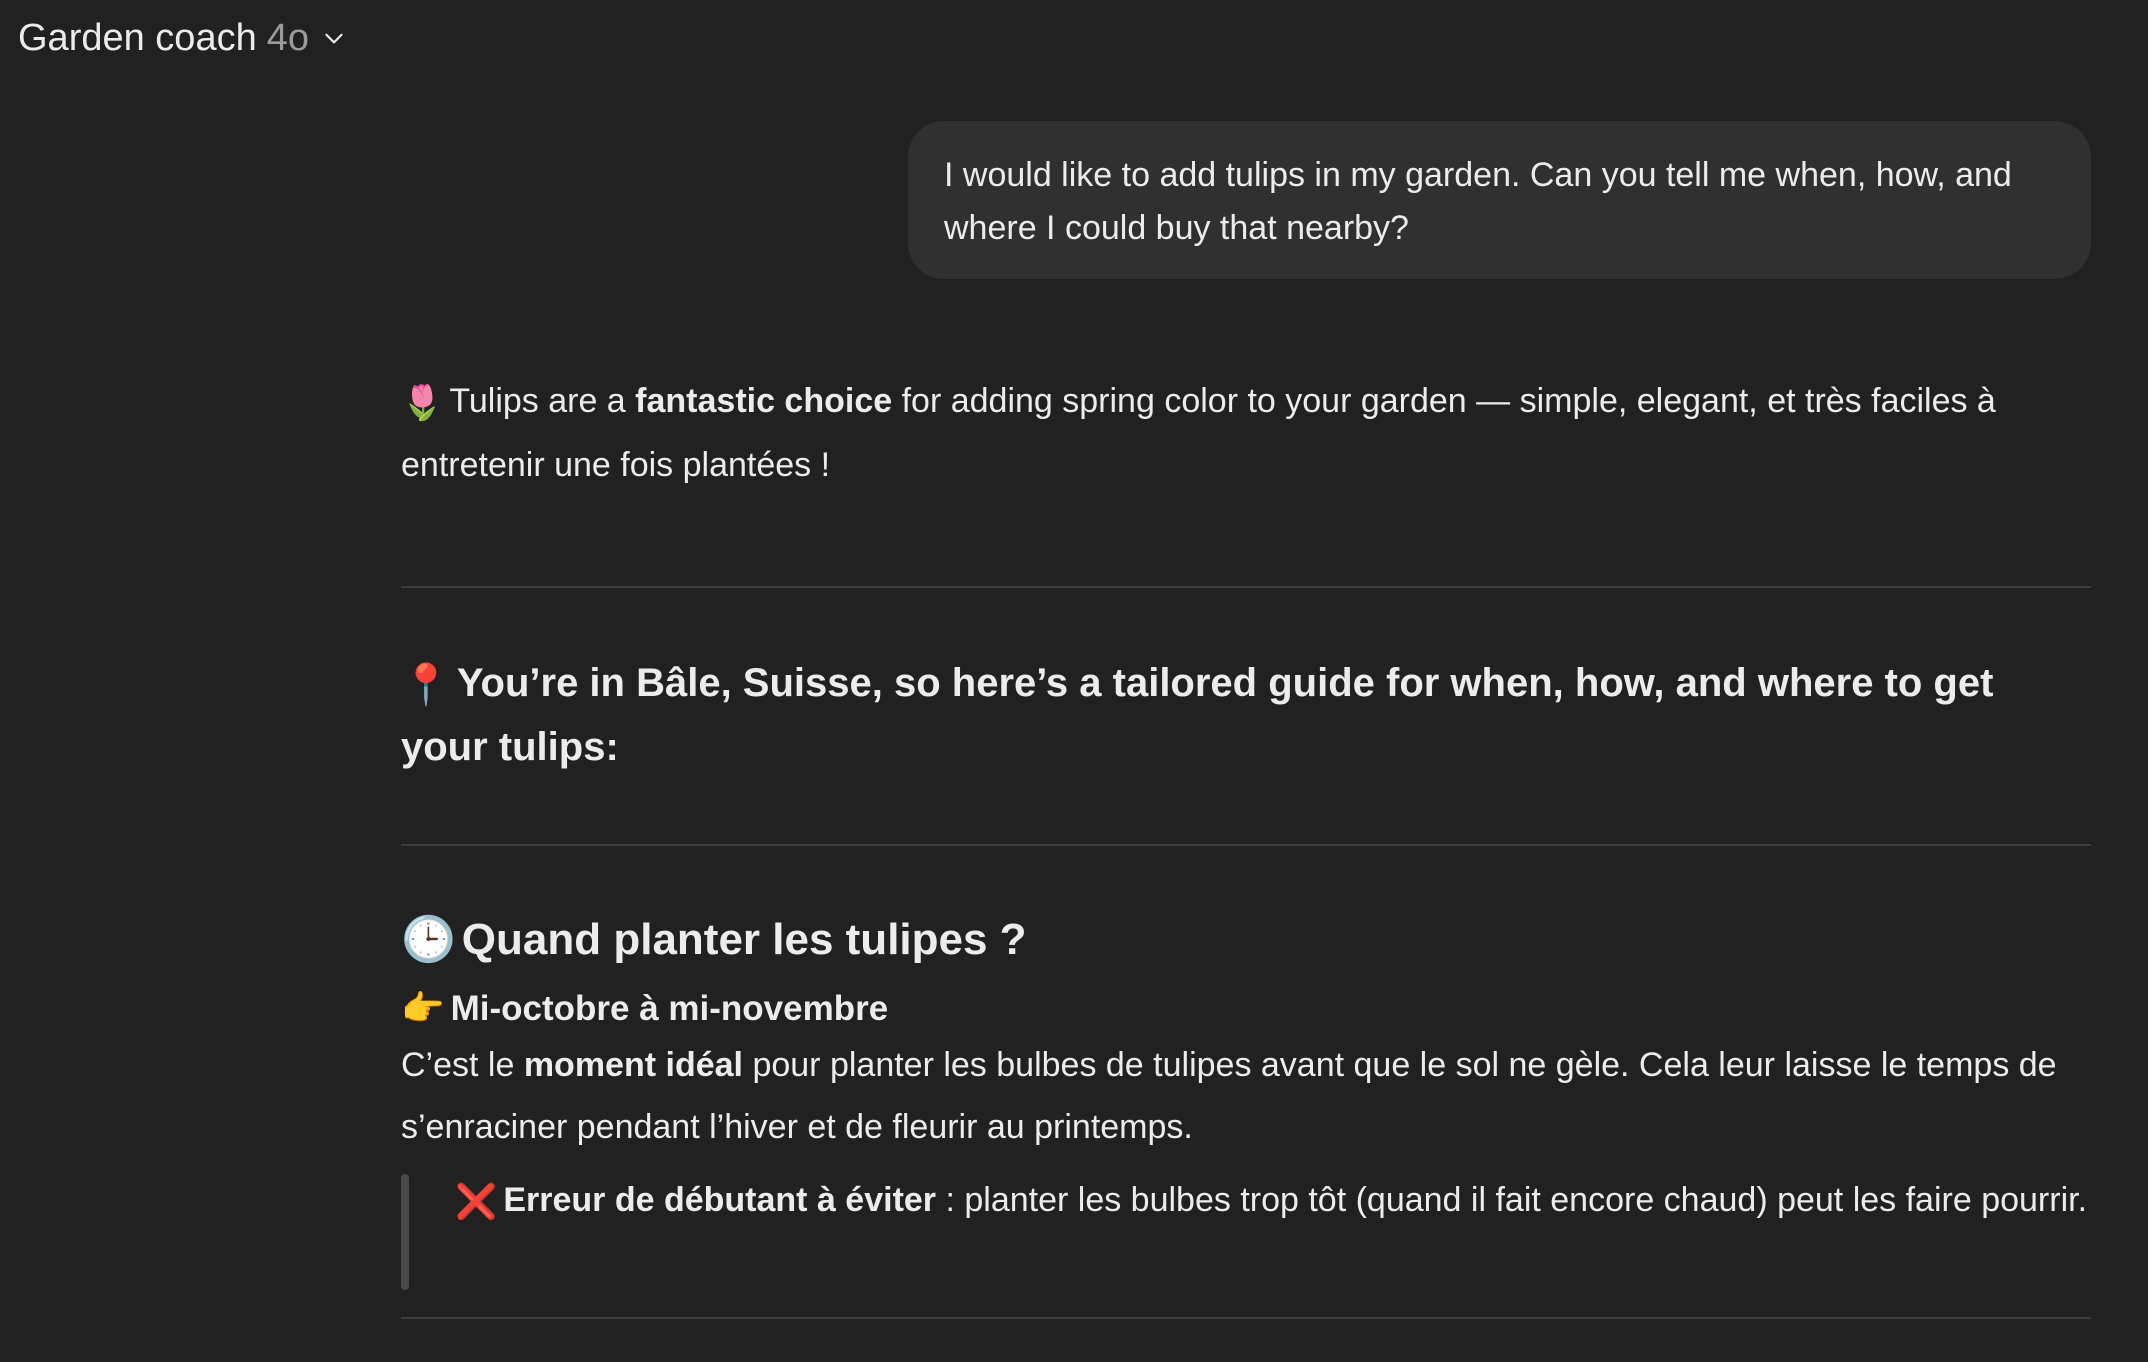  Describe the element at coordinates (334, 38) in the screenshot. I see `chevron-down-icon` at that location.